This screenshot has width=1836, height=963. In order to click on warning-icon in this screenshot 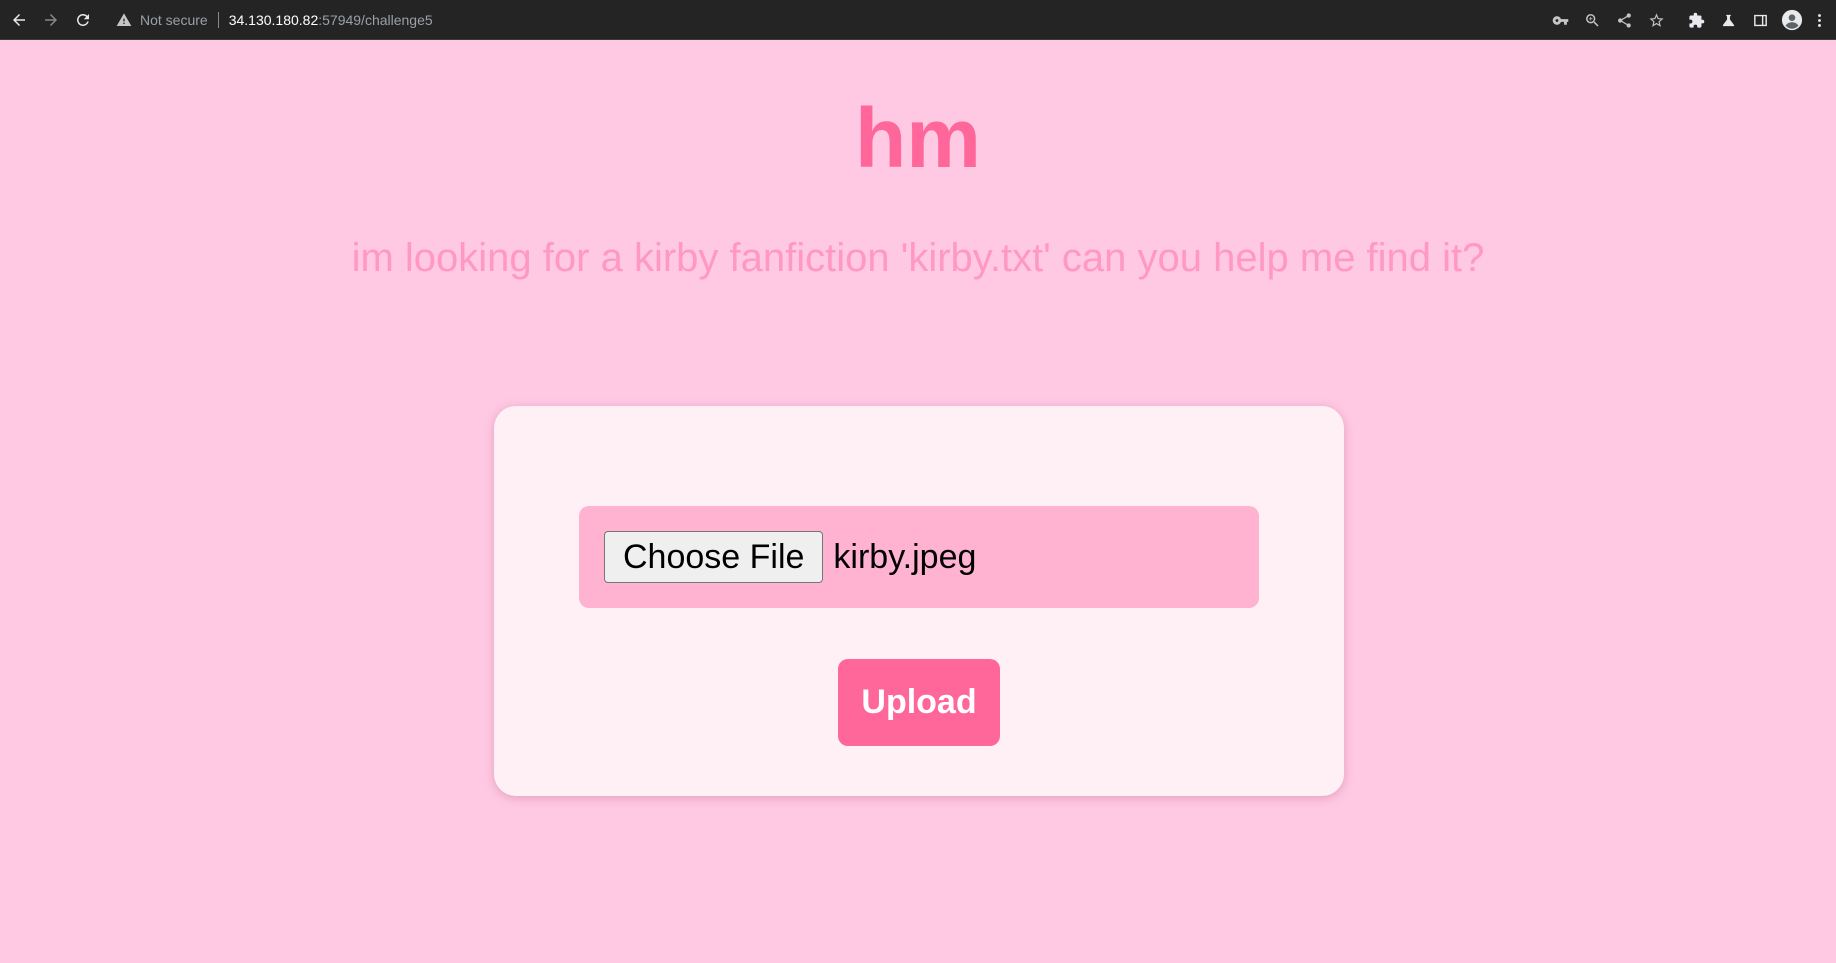, I will do `click(124, 19)`.